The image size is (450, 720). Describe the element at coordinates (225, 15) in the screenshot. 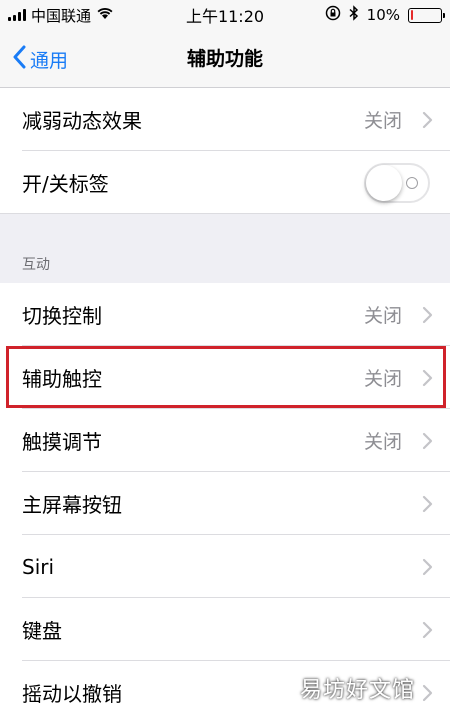

I see `status-bar: 中国联通 上午11:20 10%` at that location.